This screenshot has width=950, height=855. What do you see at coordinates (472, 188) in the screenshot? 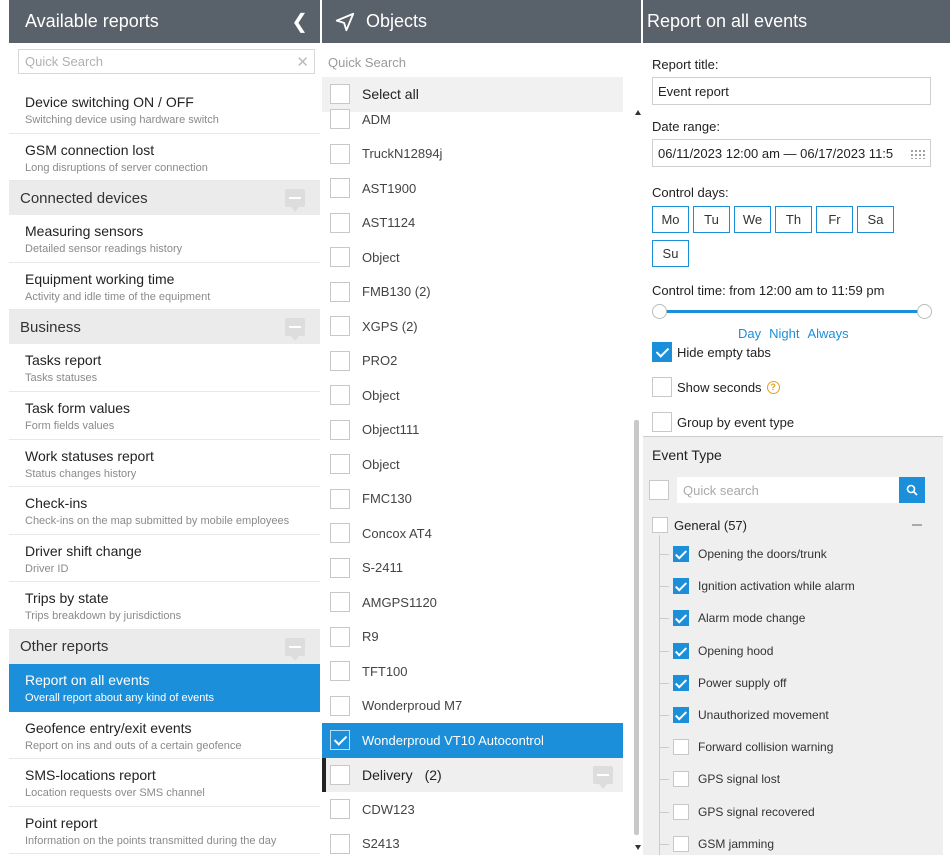
I see `object-row: AST1900` at bounding box center [472, 188].